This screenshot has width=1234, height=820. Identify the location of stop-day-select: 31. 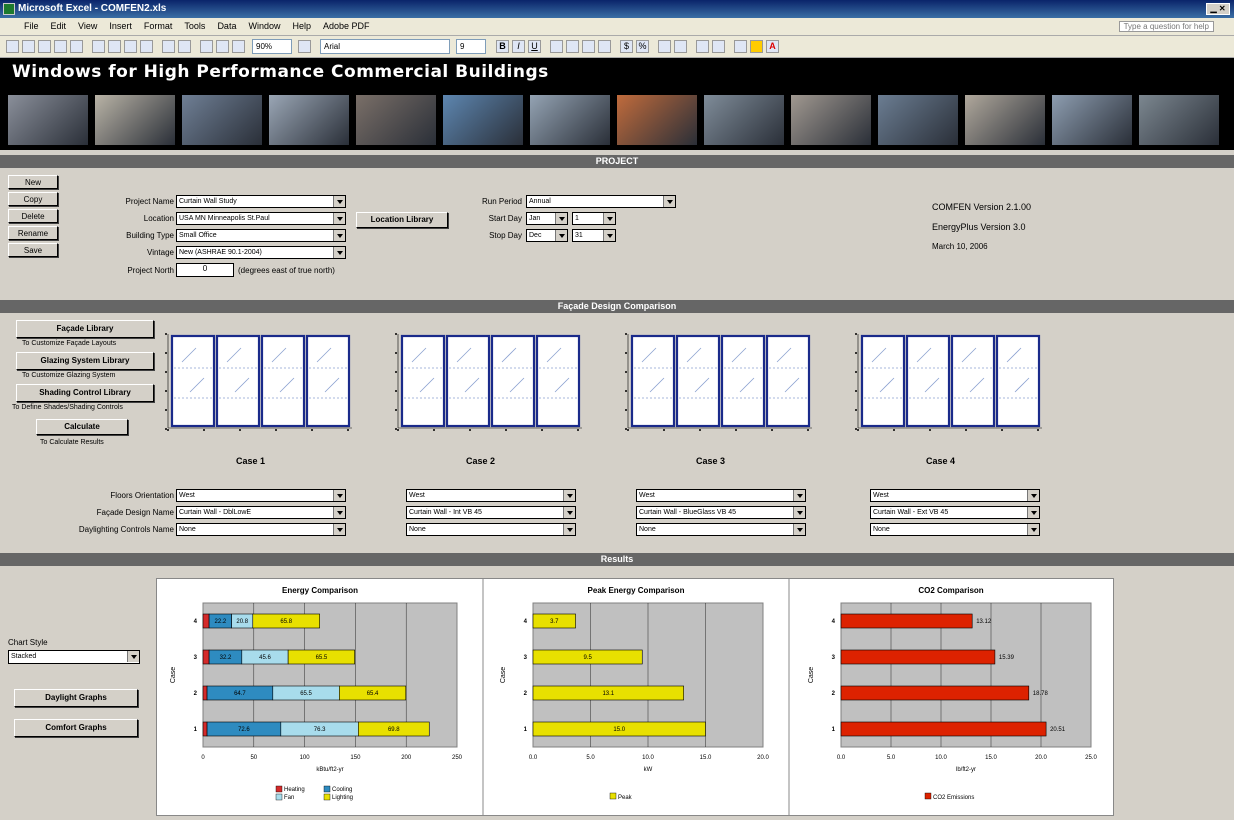
(594, 235).